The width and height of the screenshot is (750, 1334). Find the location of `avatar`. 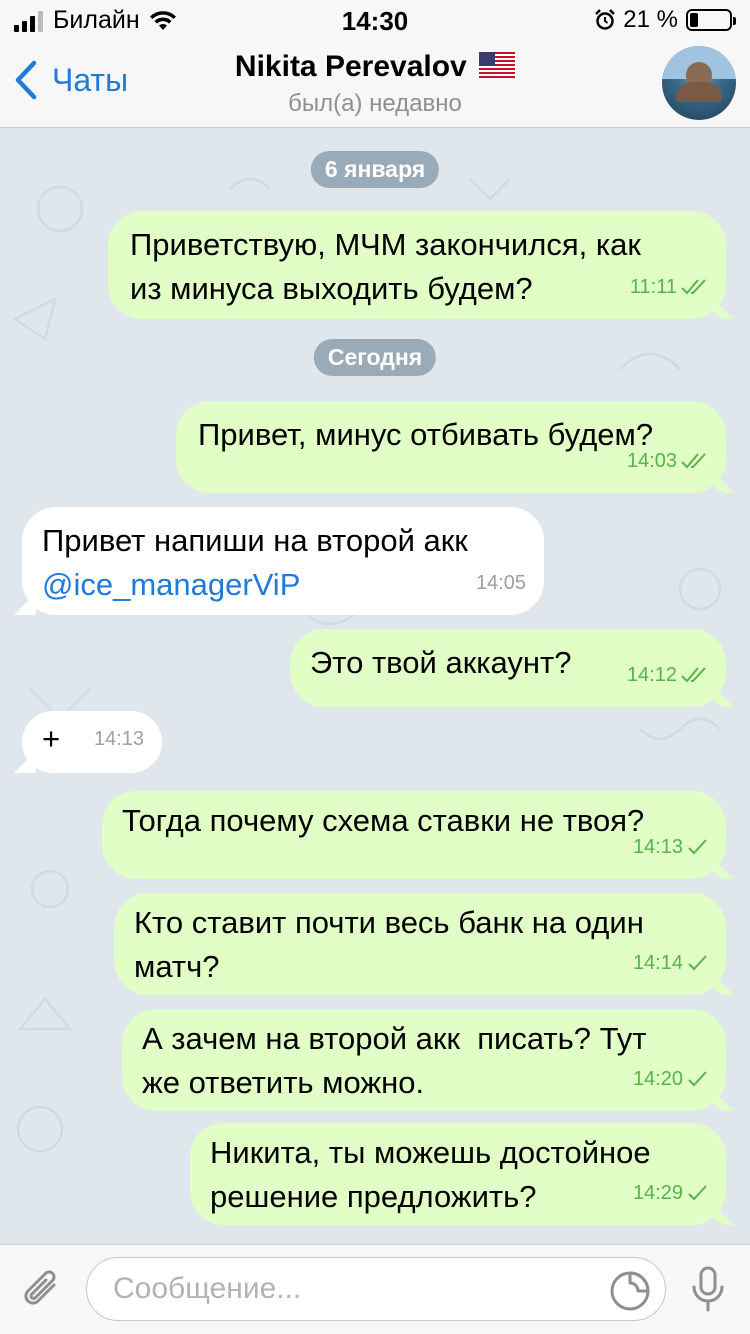

avatar is located at coordinates (699, 83).